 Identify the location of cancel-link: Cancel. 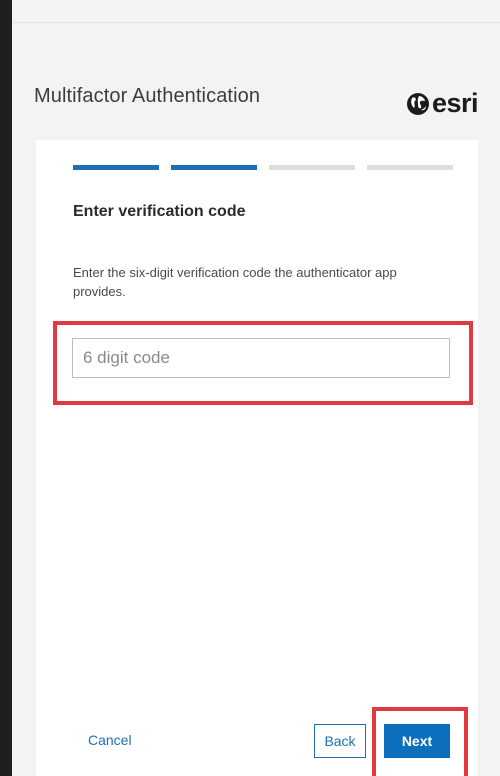
(110, 740).